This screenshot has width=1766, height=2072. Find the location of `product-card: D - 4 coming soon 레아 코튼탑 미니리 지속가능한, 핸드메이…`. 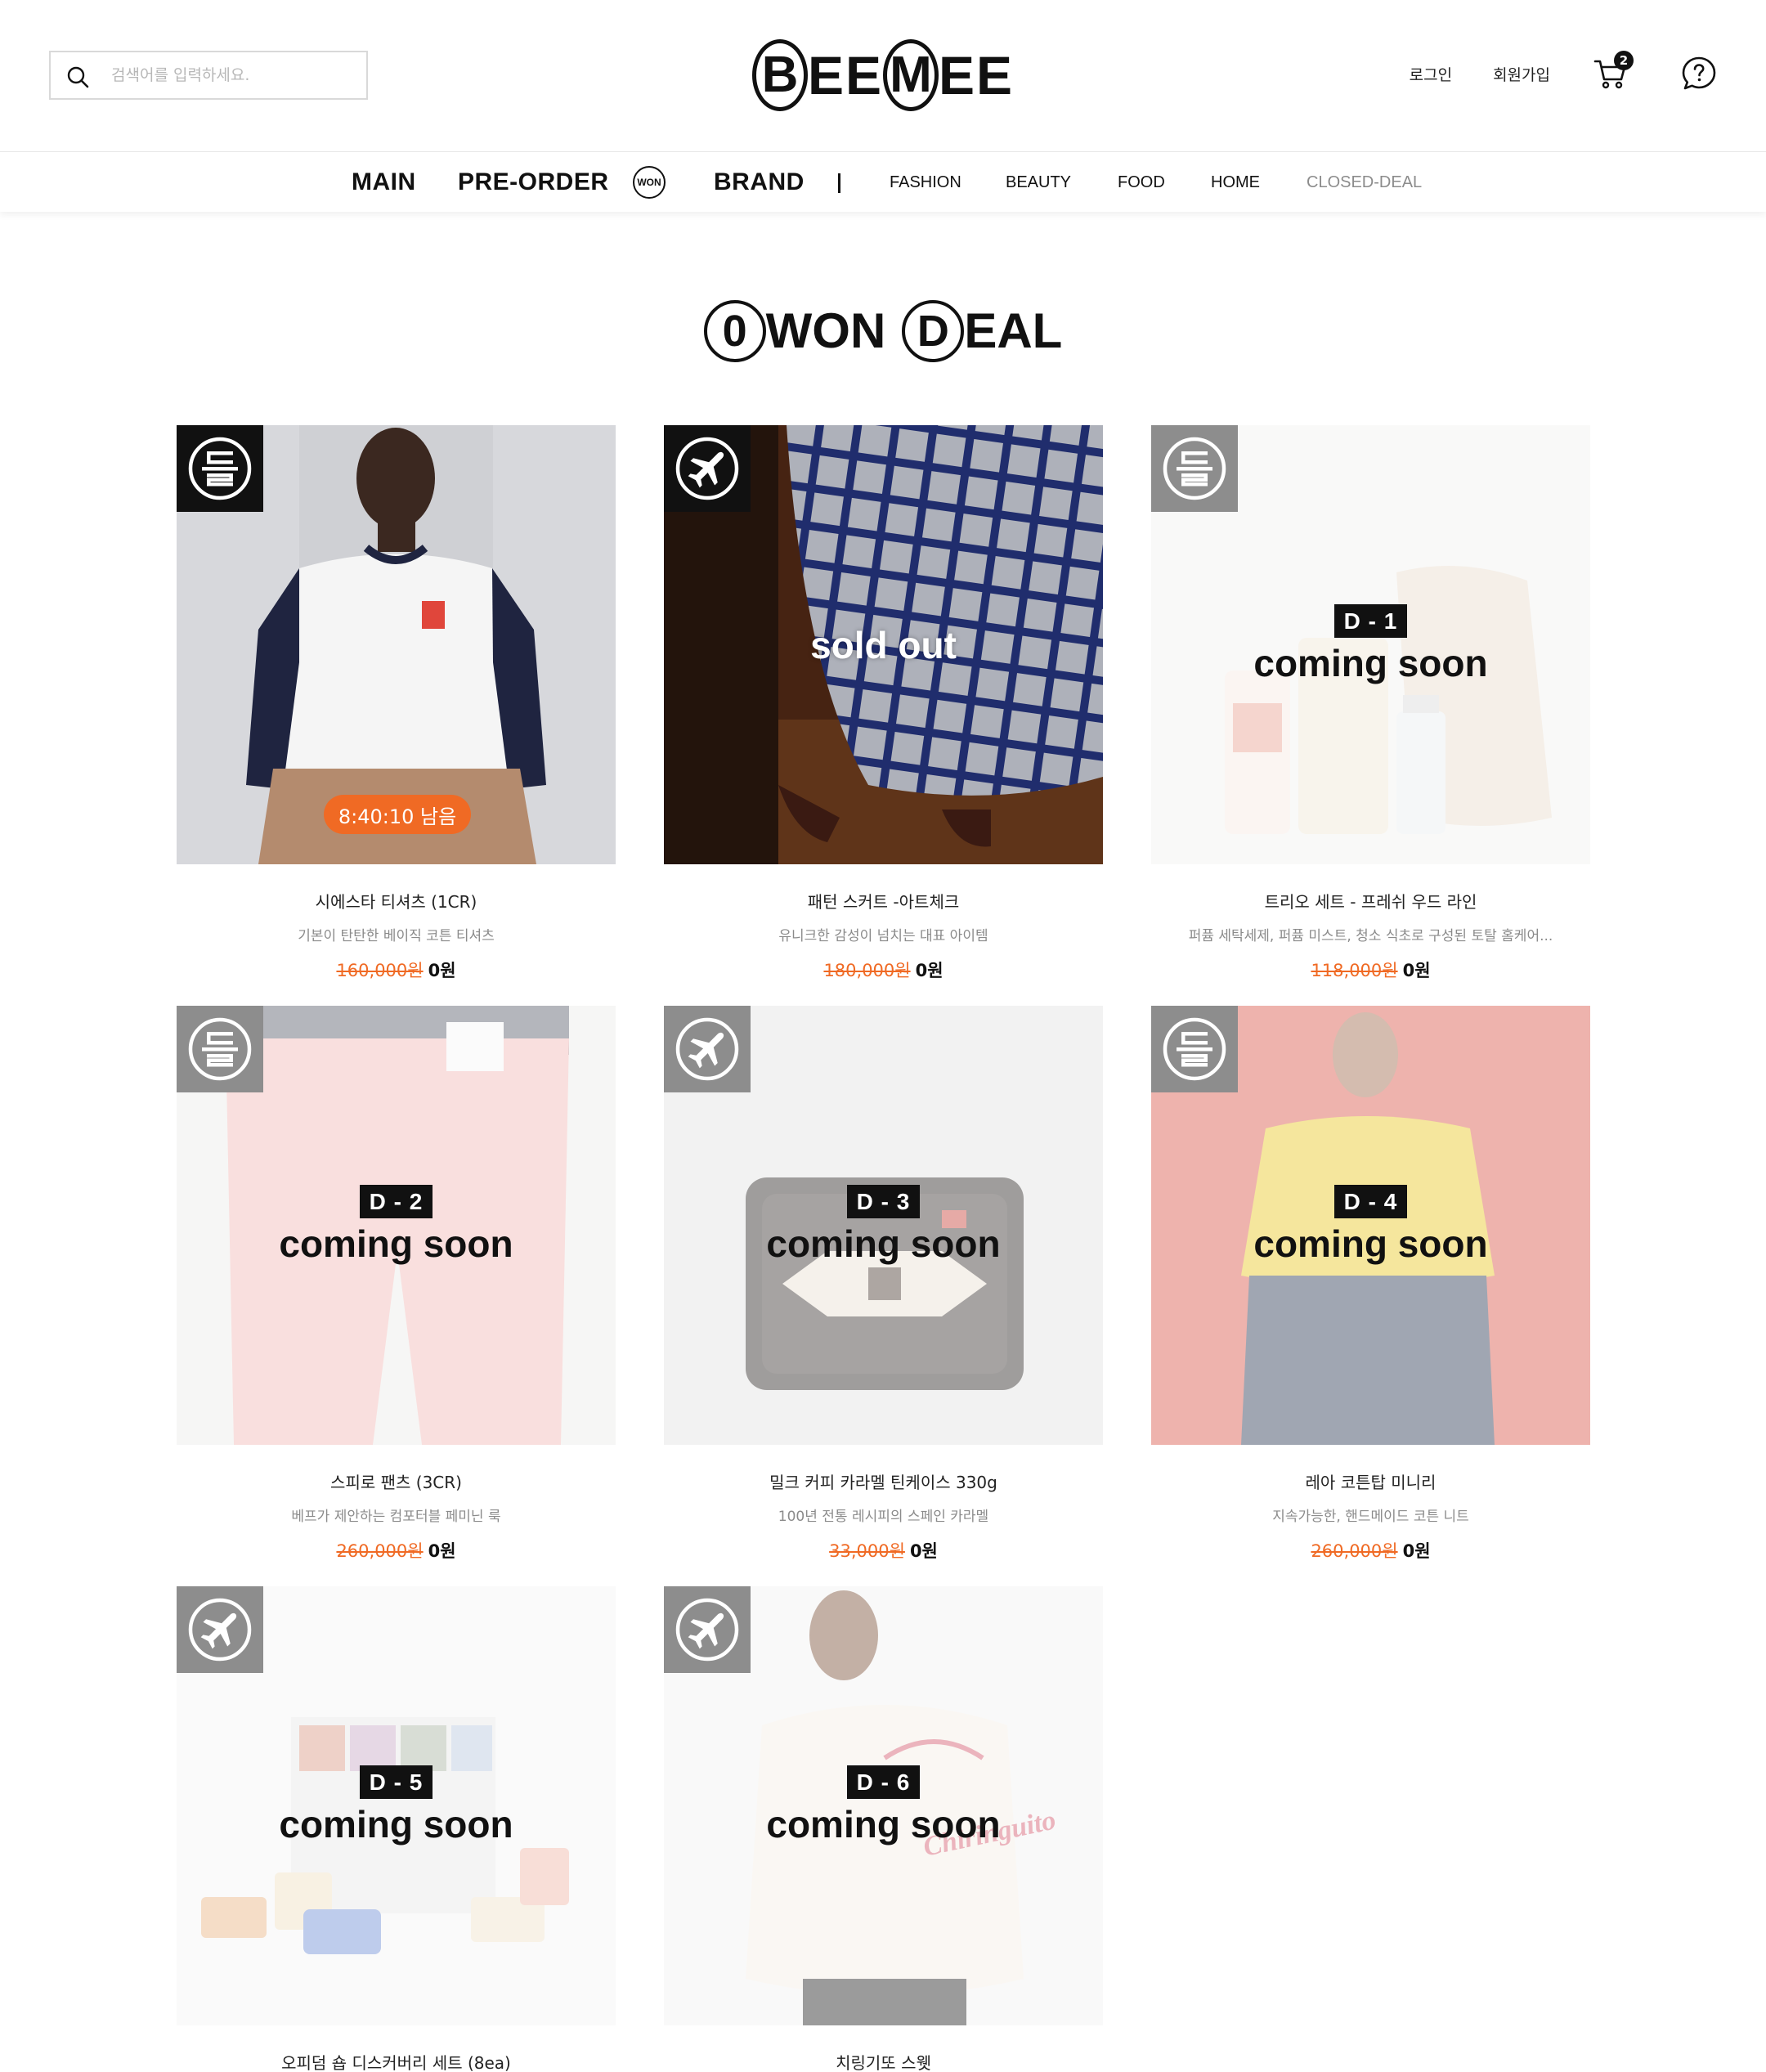

product-card: D - 4 coming soon 레아 코튼탑 미니리 지속가능한, 핸드메이… is located at coordinates (1370, 1284).